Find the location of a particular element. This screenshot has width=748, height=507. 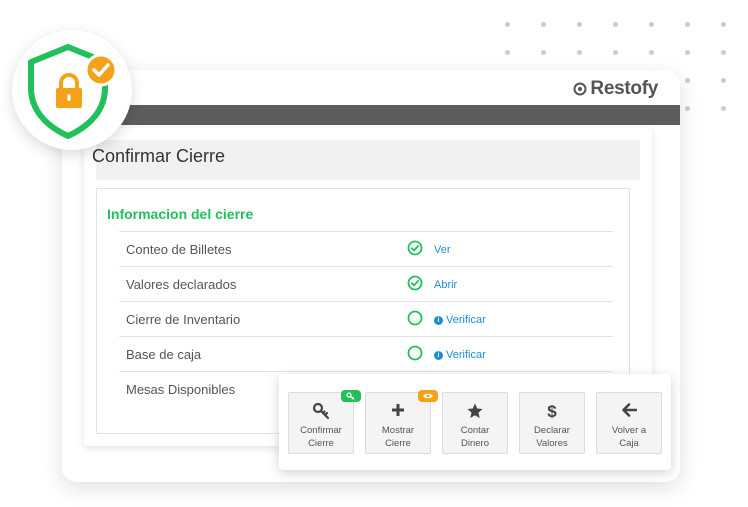

count-money-button: Contar Dinero is located at coordinates (475, 423).